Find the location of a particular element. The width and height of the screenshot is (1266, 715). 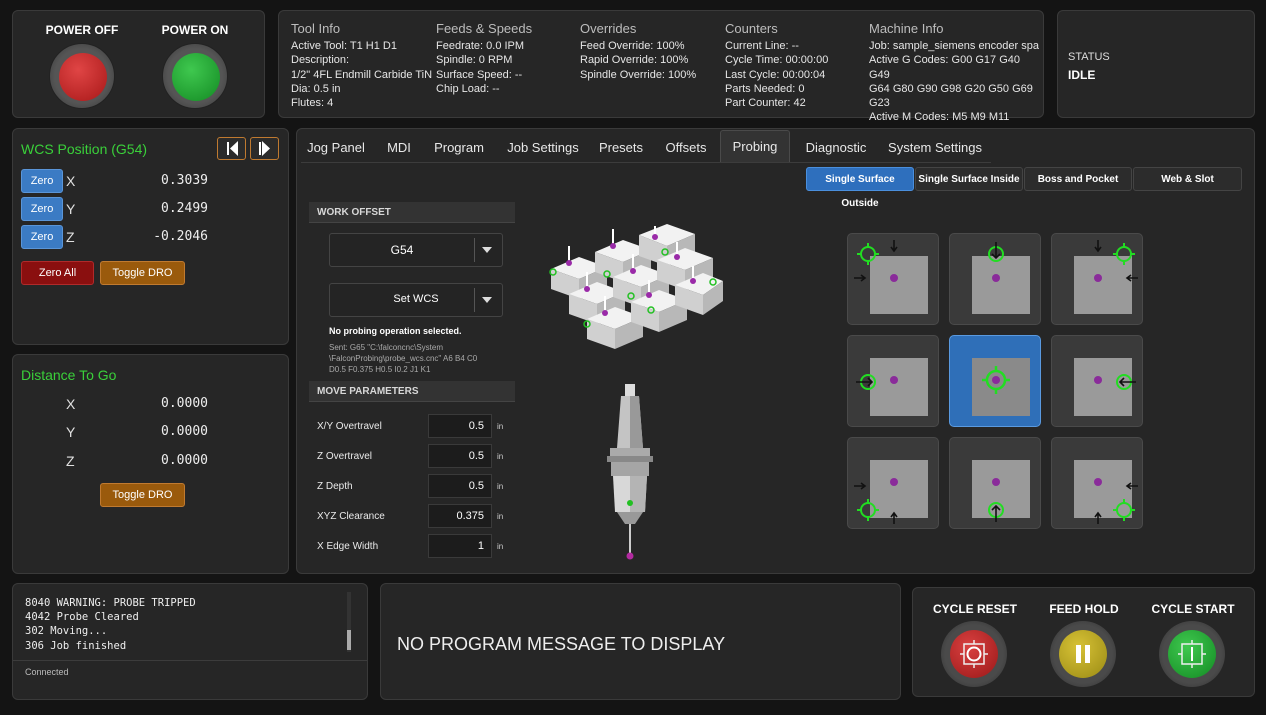

probe-edge-bottom is located at coordinates (995, 483).